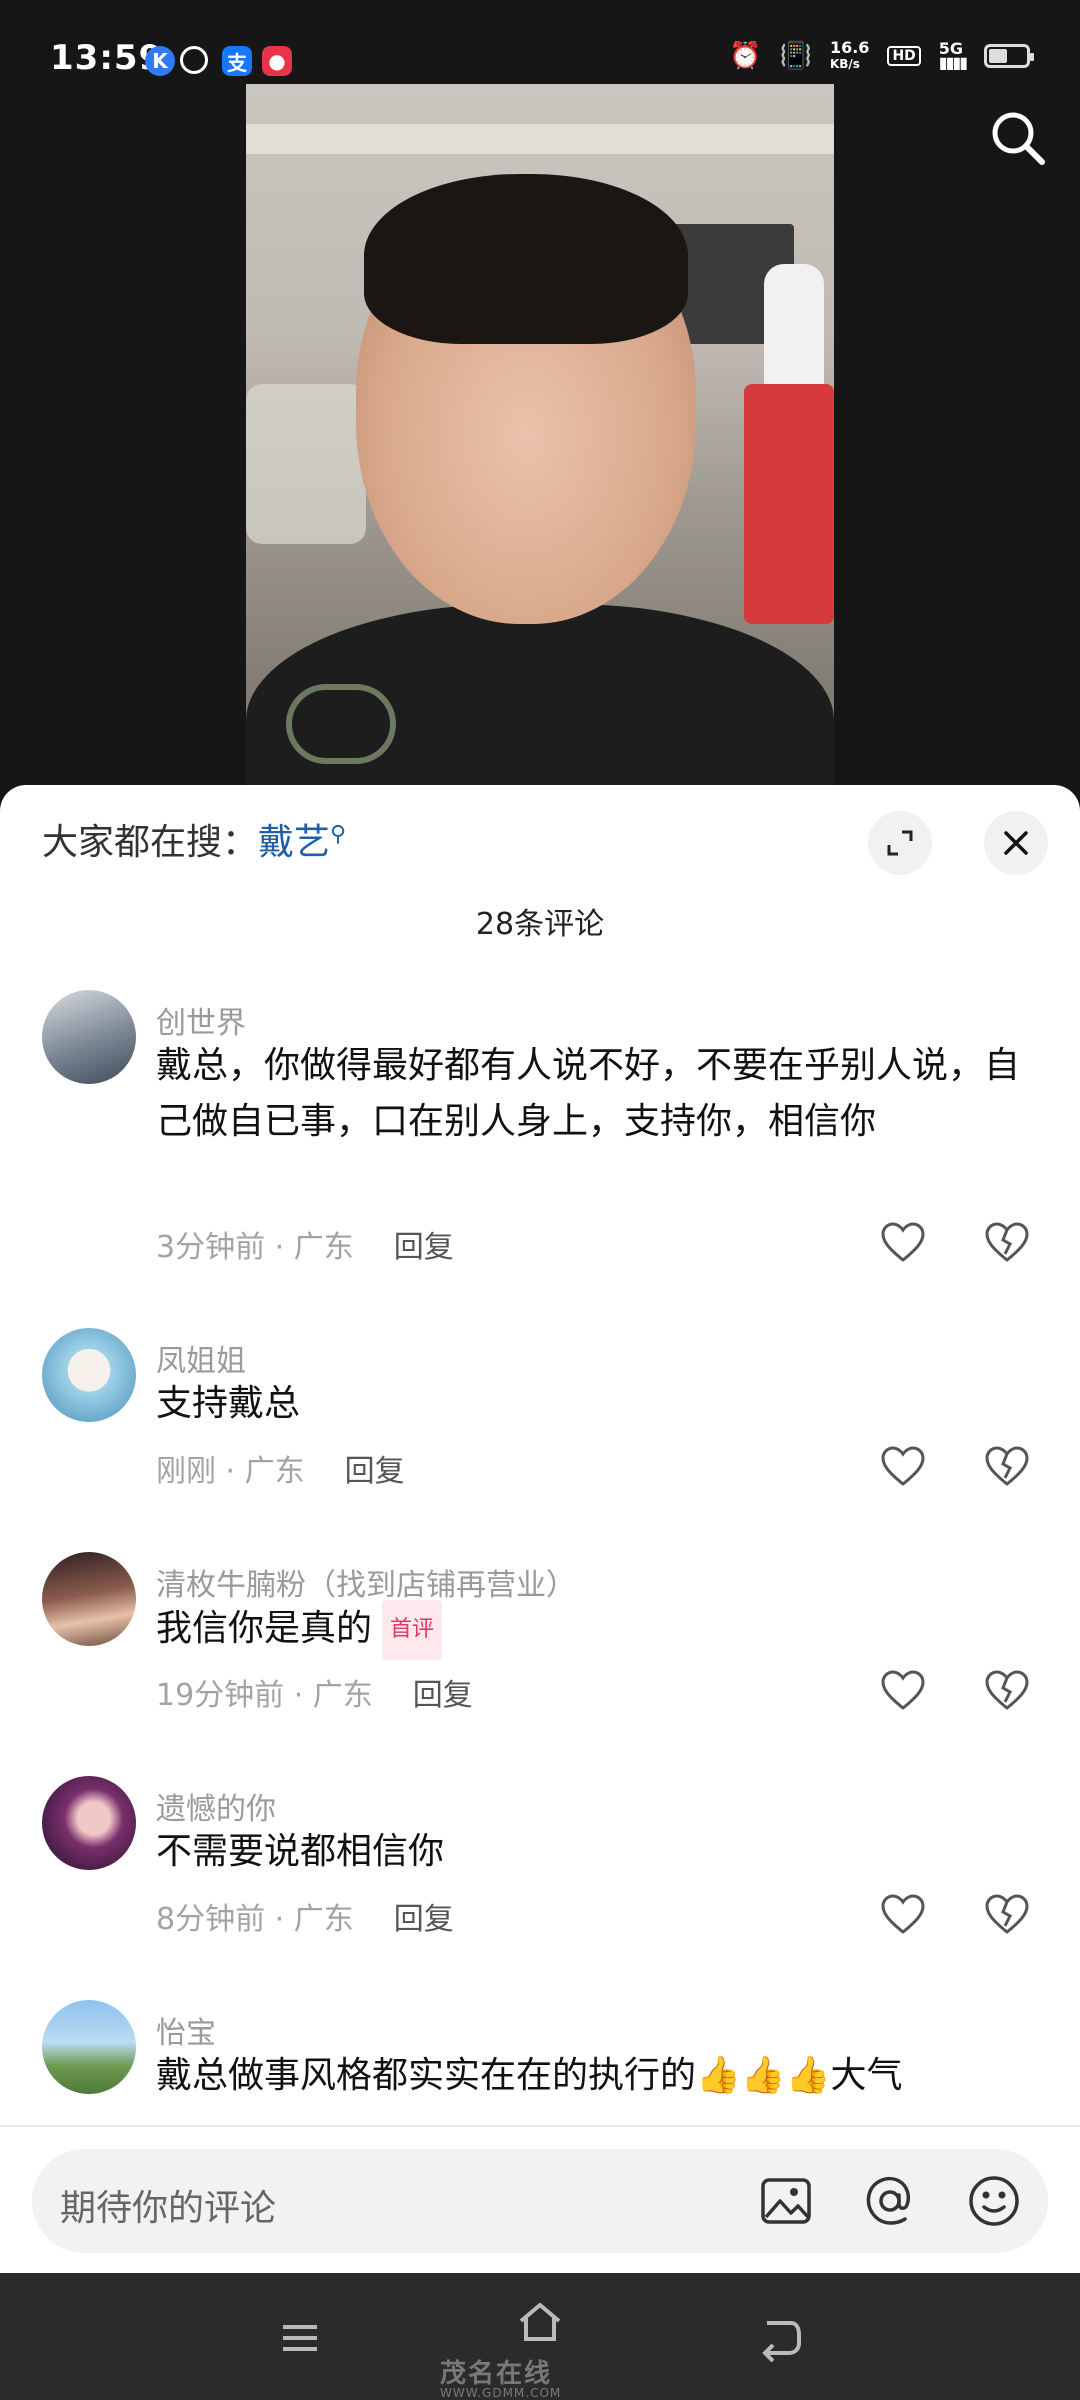  Describe the element at coordinates (1009, 56) in the screenshot. I see `battery-icon` at that location.